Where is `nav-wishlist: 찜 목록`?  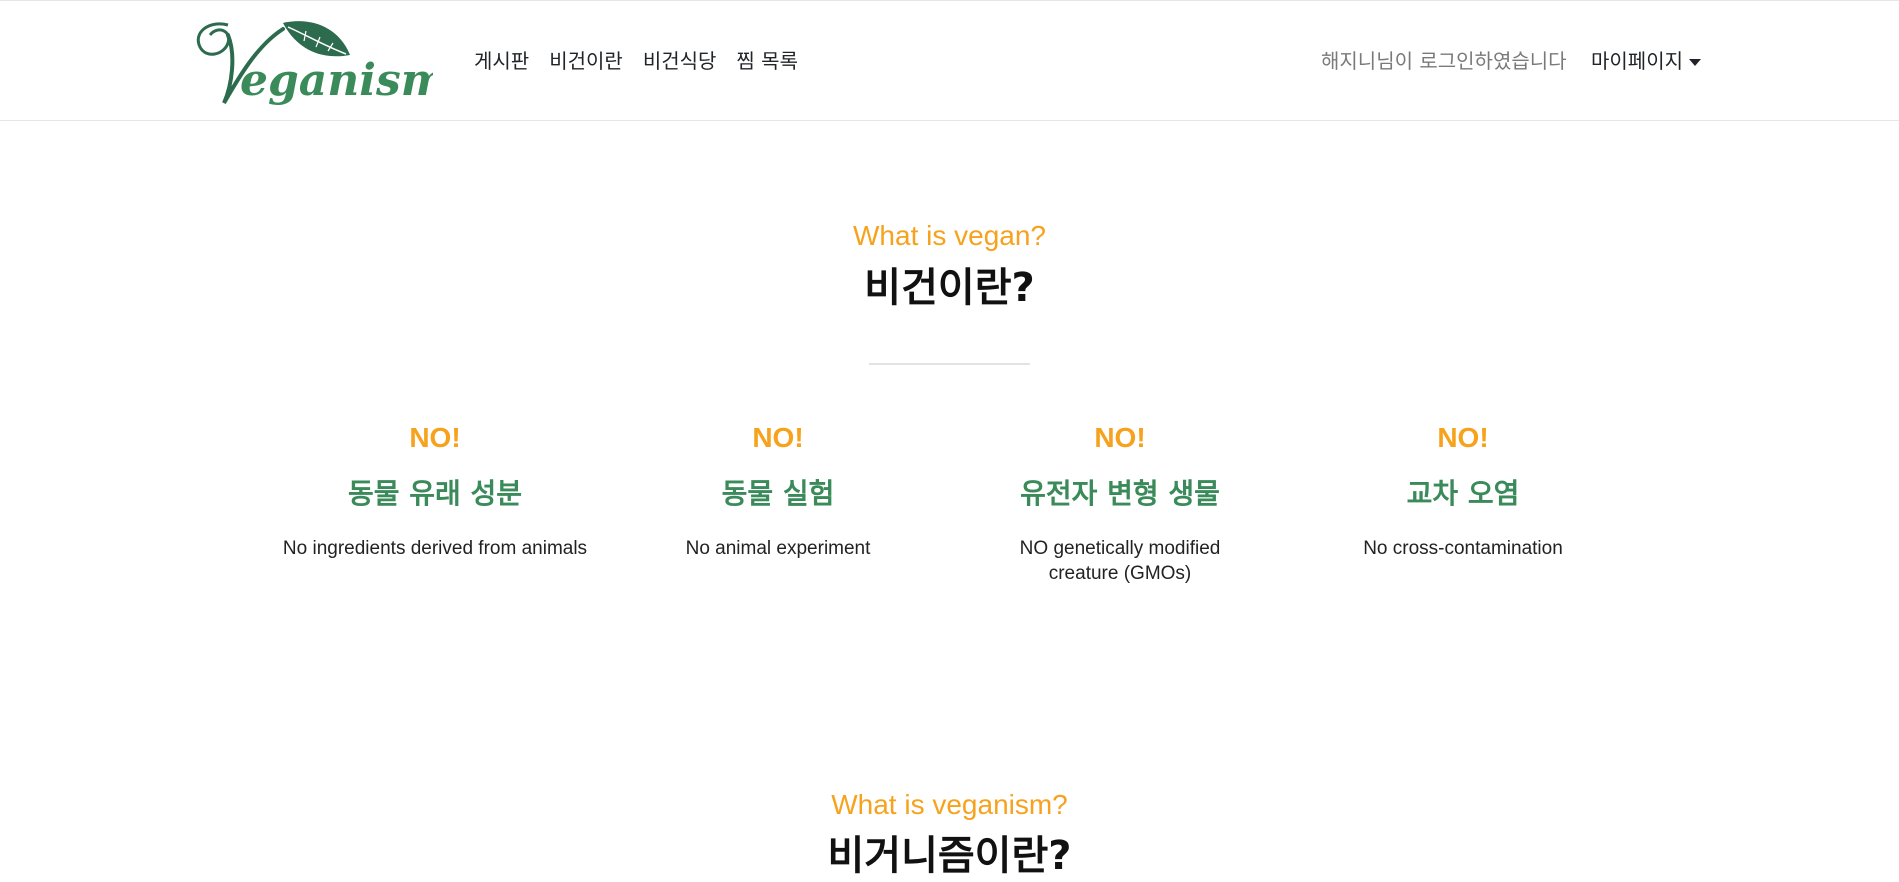 nav-wishlist: 찜 목록 is located at coordinates (767, 61).